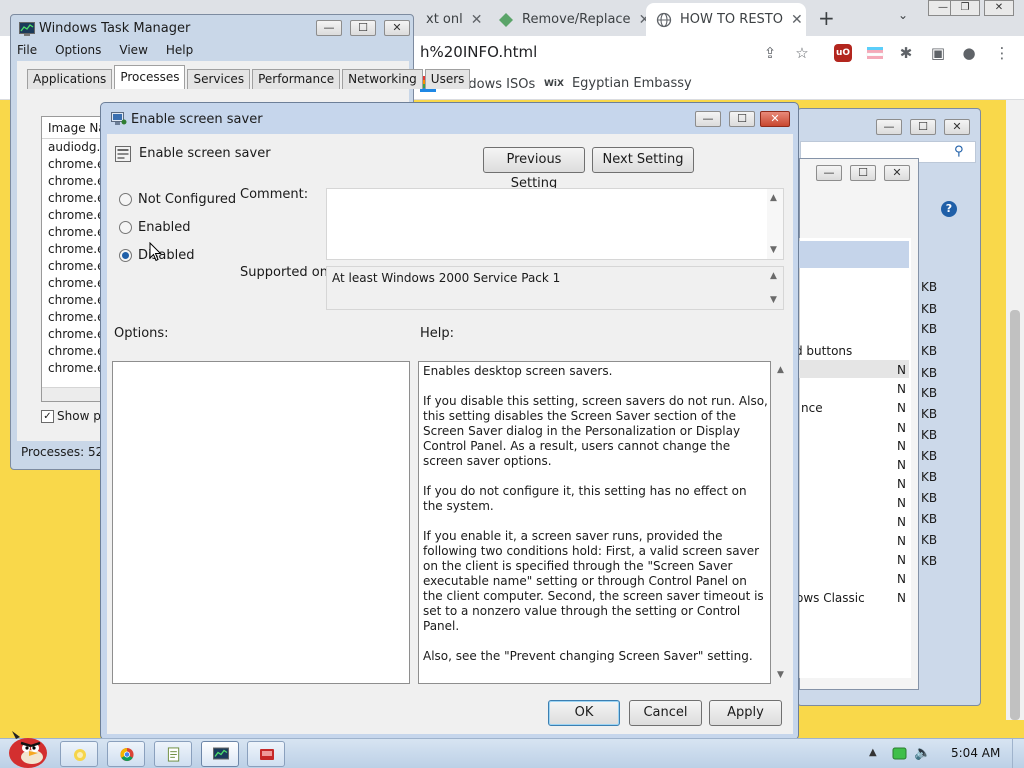 Image resolution: width=1024 pixels, height=768 pixels. What do you see at coordinates (534, 169) in the screenshot?
I see `previous-setting-button: Previous Setting` at bounding box center [534, 169].